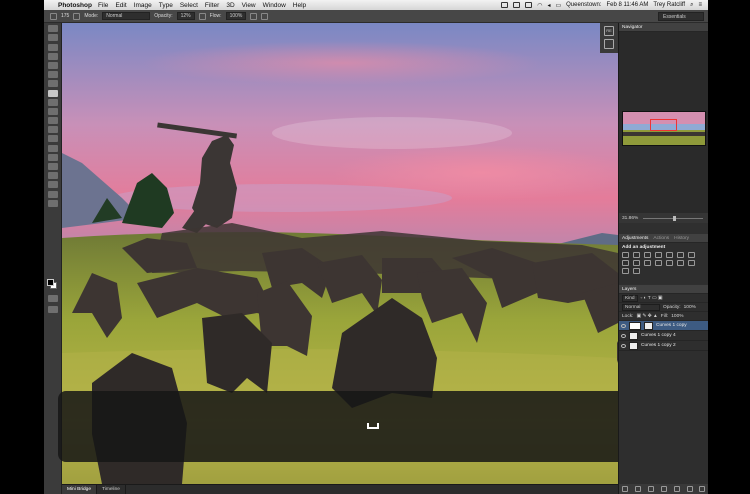 Image resolution: width=750 pixels, height=494 pixels. What do you see at coordinates (681, 238) in the screenshot?
I see `tab-history: History` at bounding box center [681, 238].